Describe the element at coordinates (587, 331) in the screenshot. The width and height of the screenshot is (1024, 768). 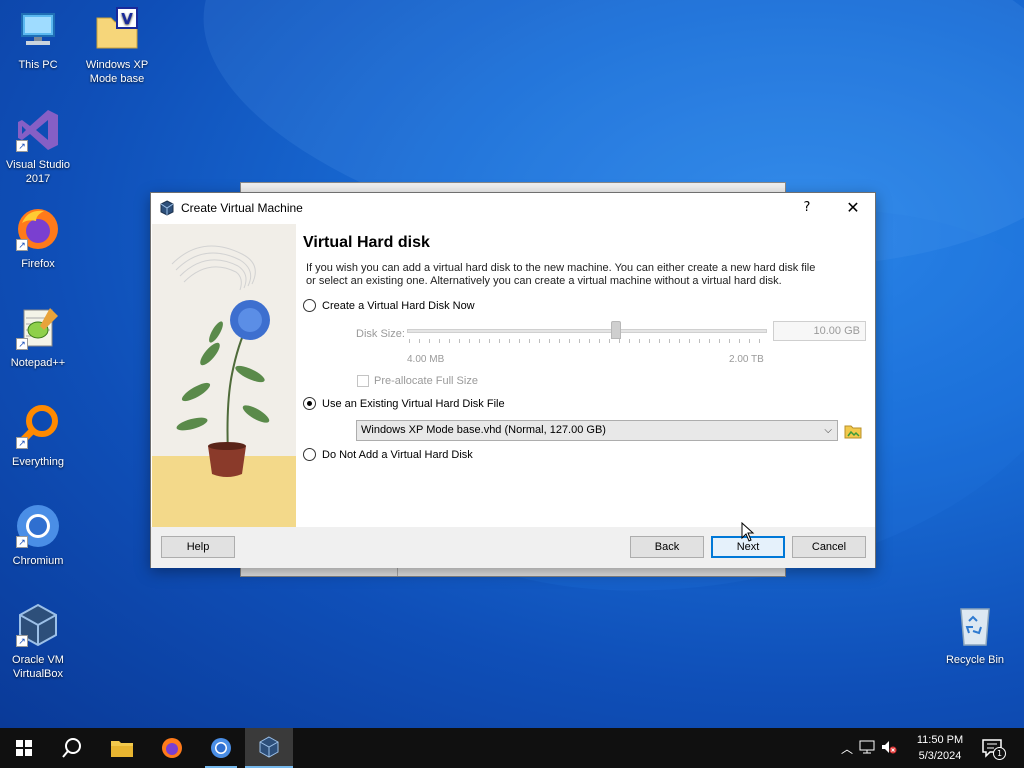
I see `disk-size-slider` at that location.